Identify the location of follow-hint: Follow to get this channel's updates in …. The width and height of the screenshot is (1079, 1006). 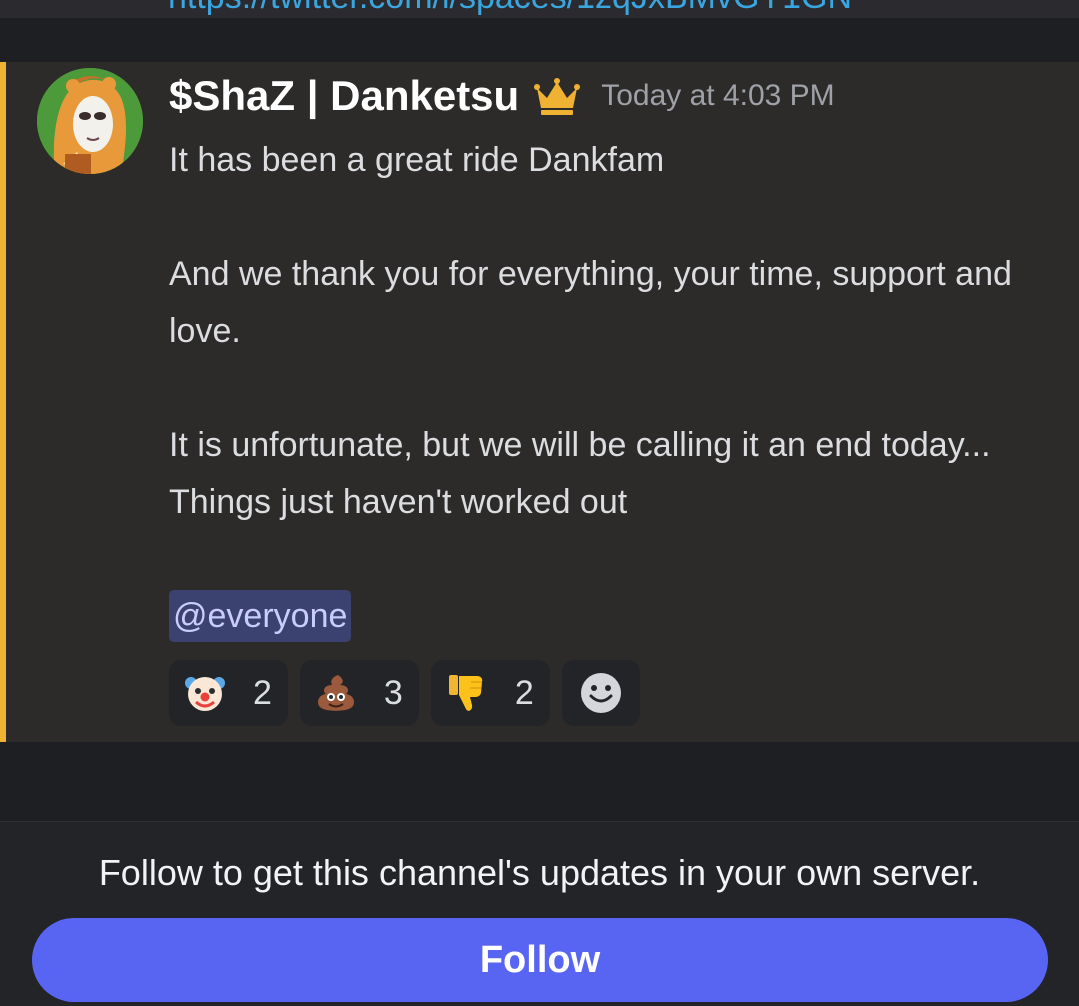
(539, 872).